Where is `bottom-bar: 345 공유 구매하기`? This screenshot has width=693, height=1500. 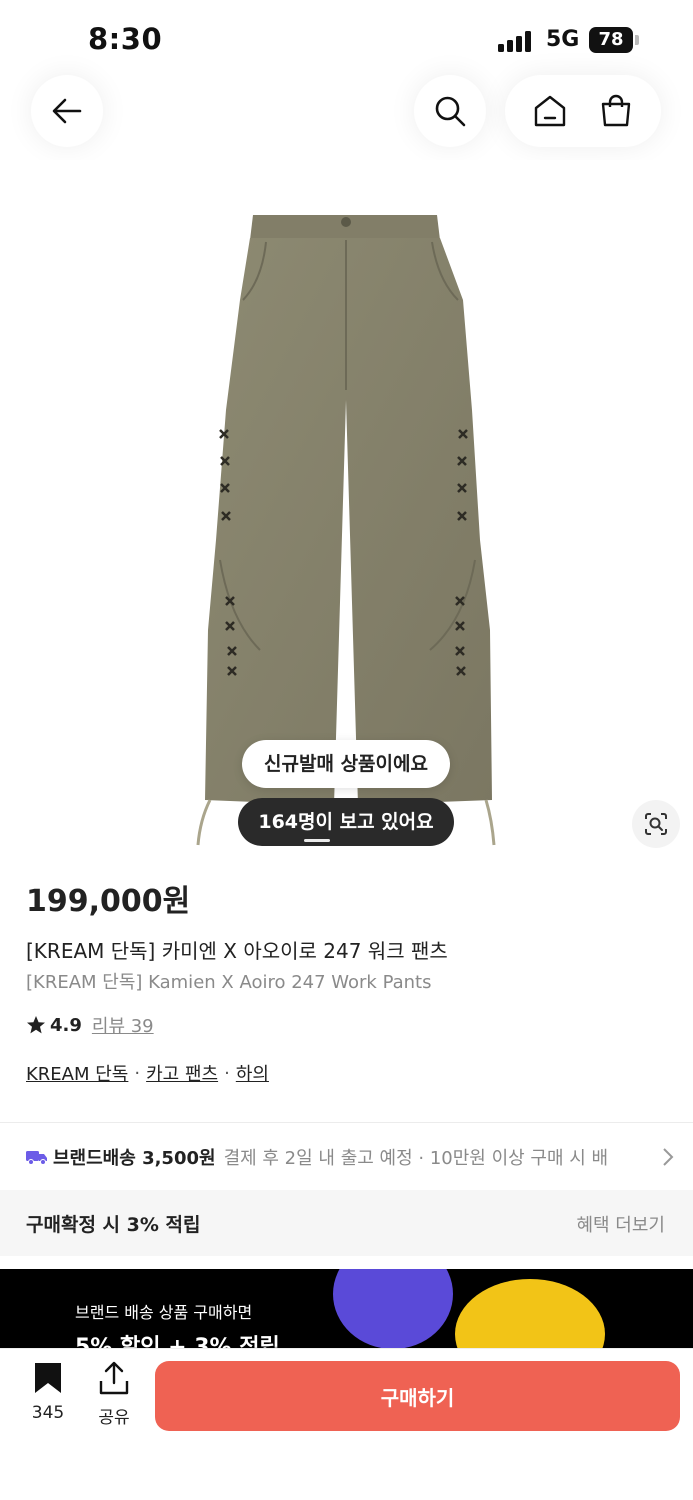 bottom-bar: 345 공유 구매하기 is located at coordinates (346, 1424).